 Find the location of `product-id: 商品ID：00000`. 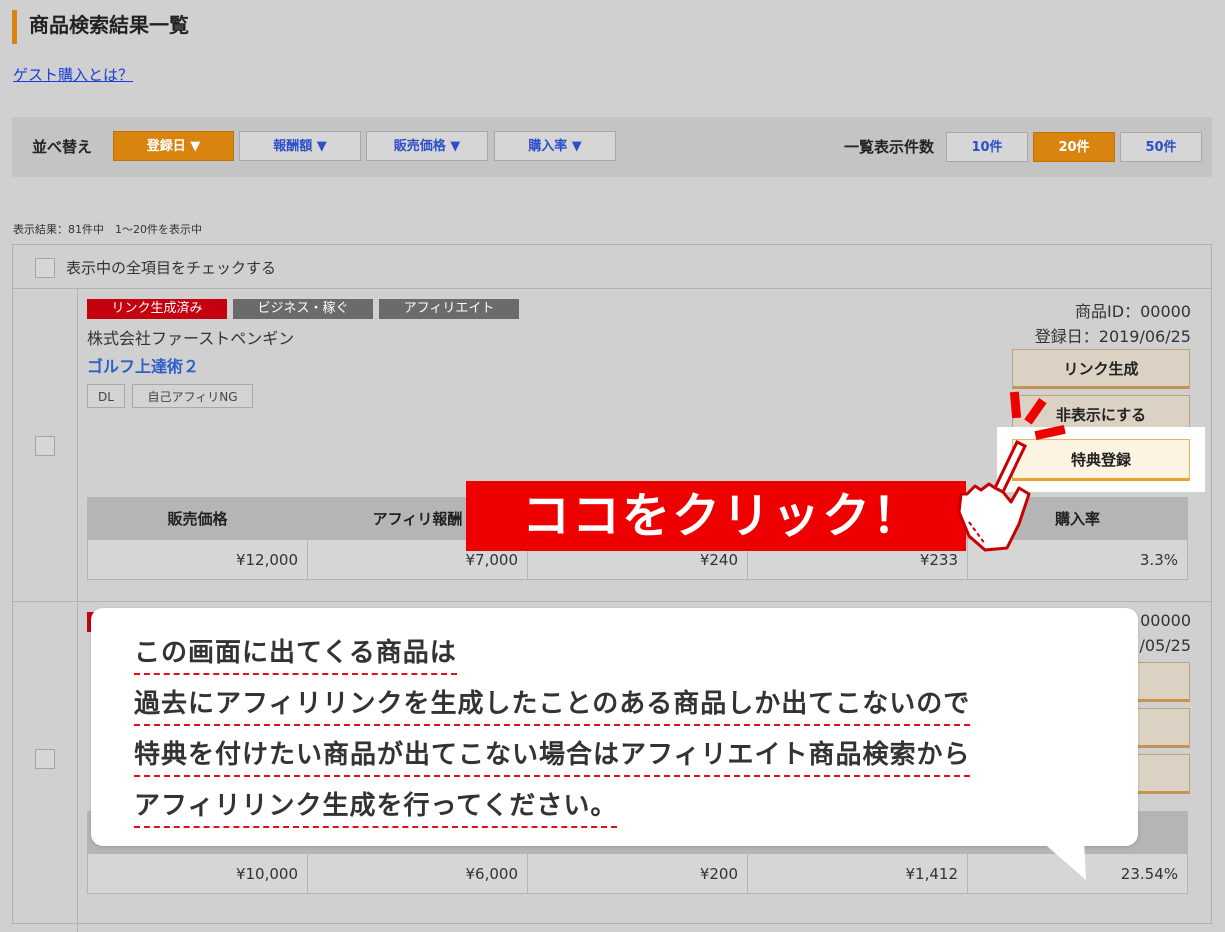

product-id: 商品ID：00000 is located at coordinates (1133, 311).